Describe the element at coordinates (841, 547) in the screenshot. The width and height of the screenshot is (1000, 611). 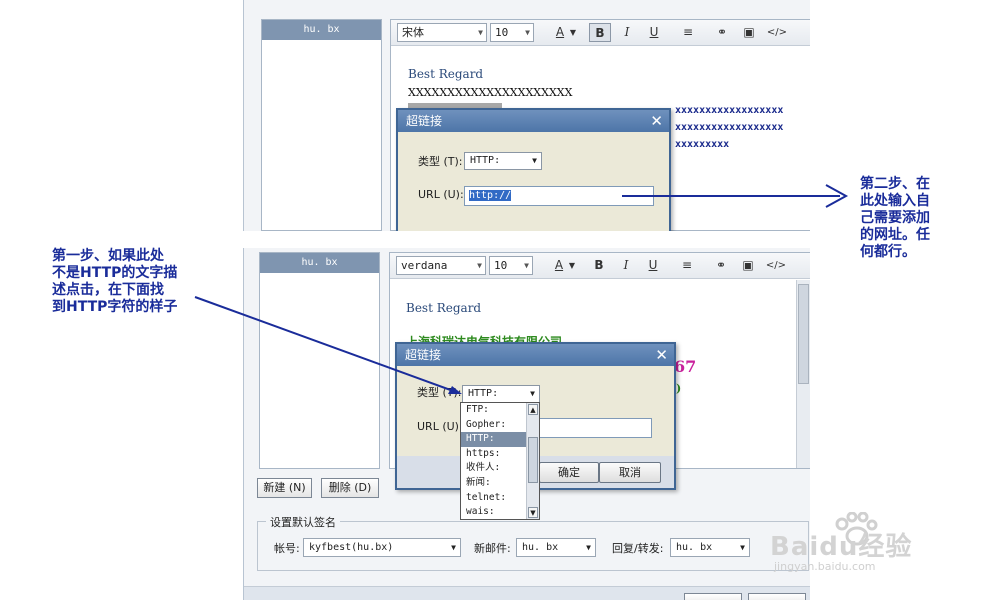
I see `watermark-brand: Baidu经验` at that location.